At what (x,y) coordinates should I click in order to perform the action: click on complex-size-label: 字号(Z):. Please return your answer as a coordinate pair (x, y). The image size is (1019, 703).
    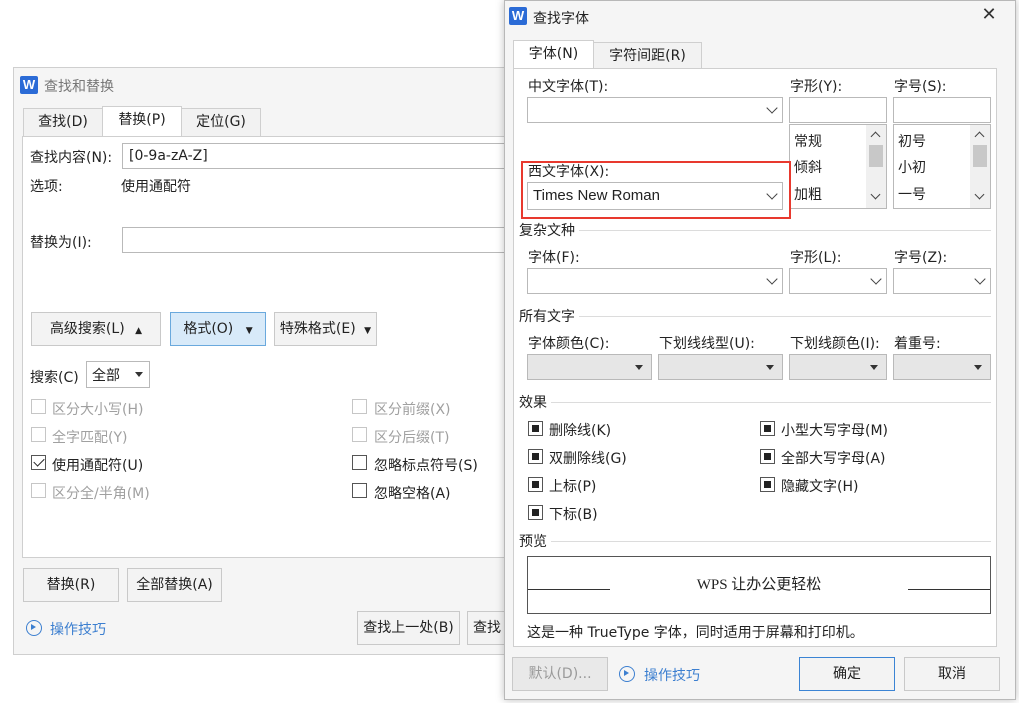
    Looking at the image, I should click on (921, 258).